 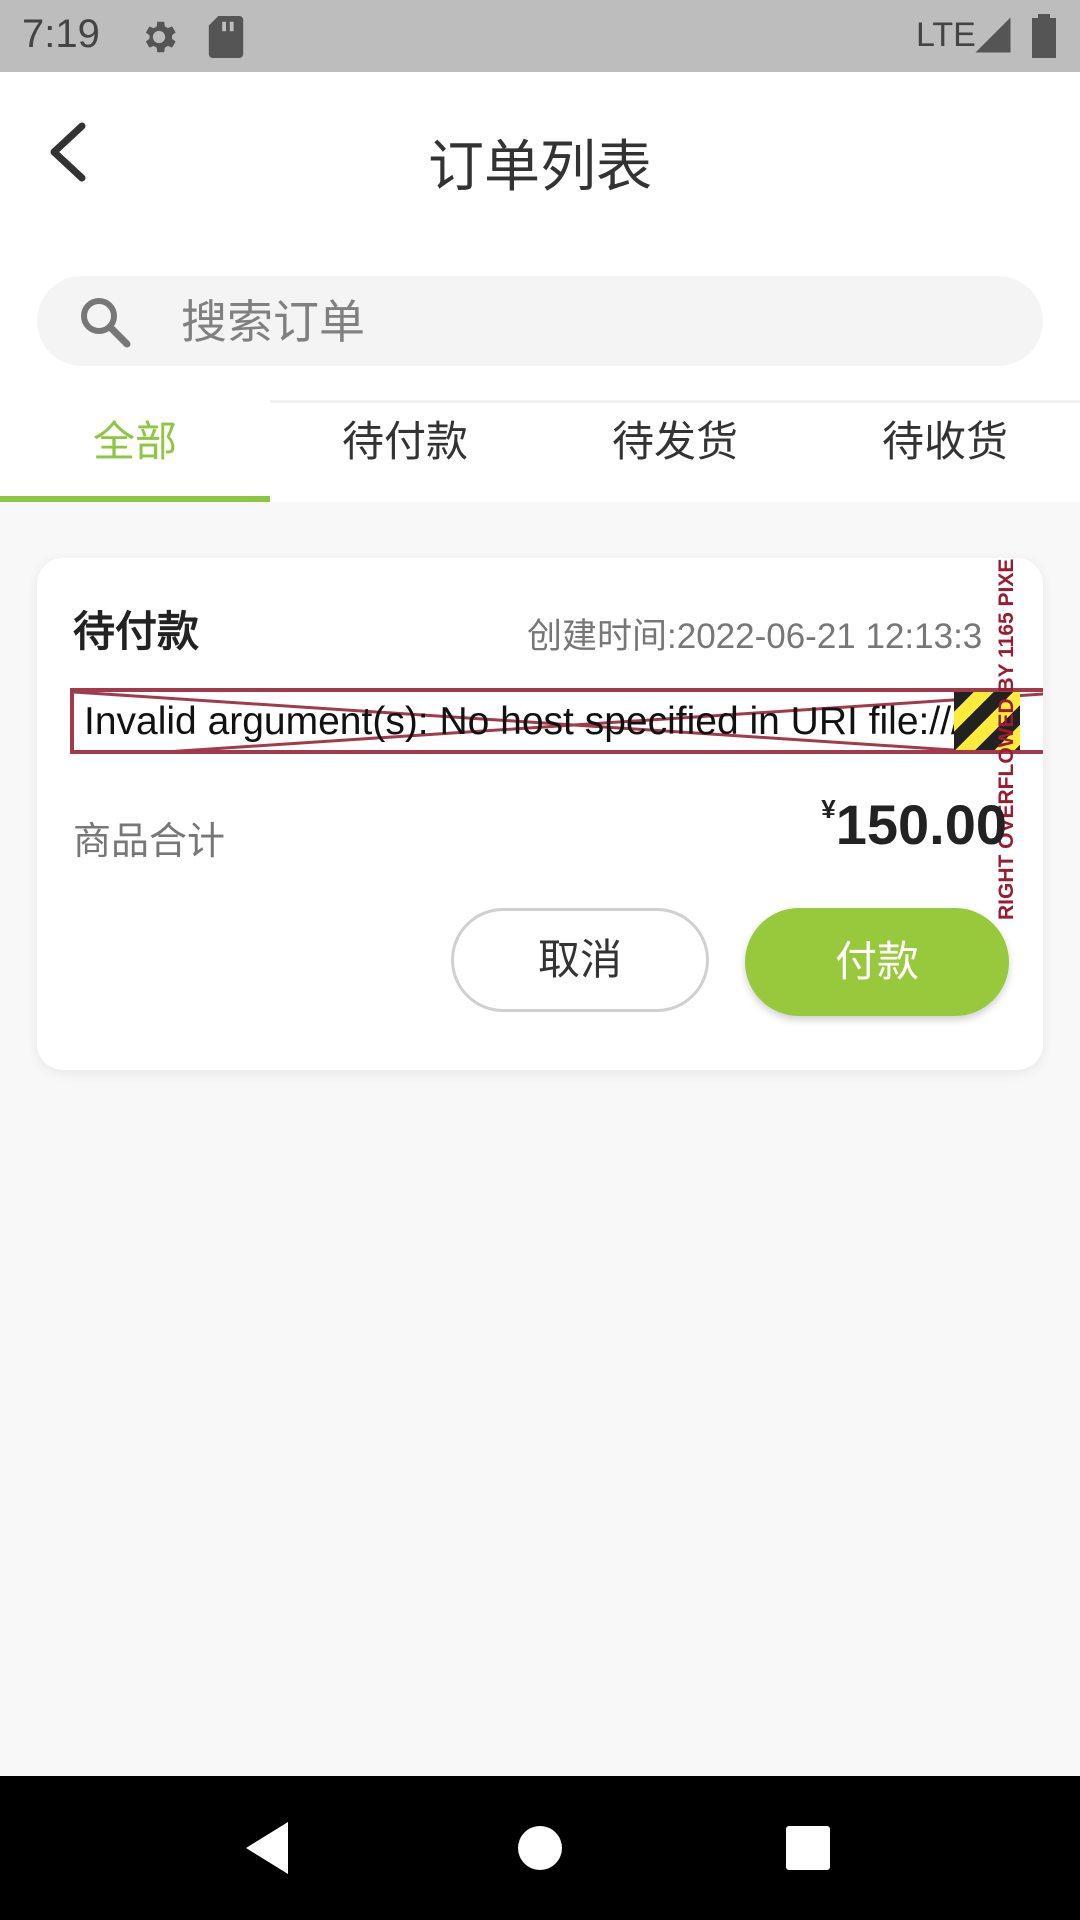 I want to click on tab-pending-shipment: 待发货, so click(x=675, y=451).